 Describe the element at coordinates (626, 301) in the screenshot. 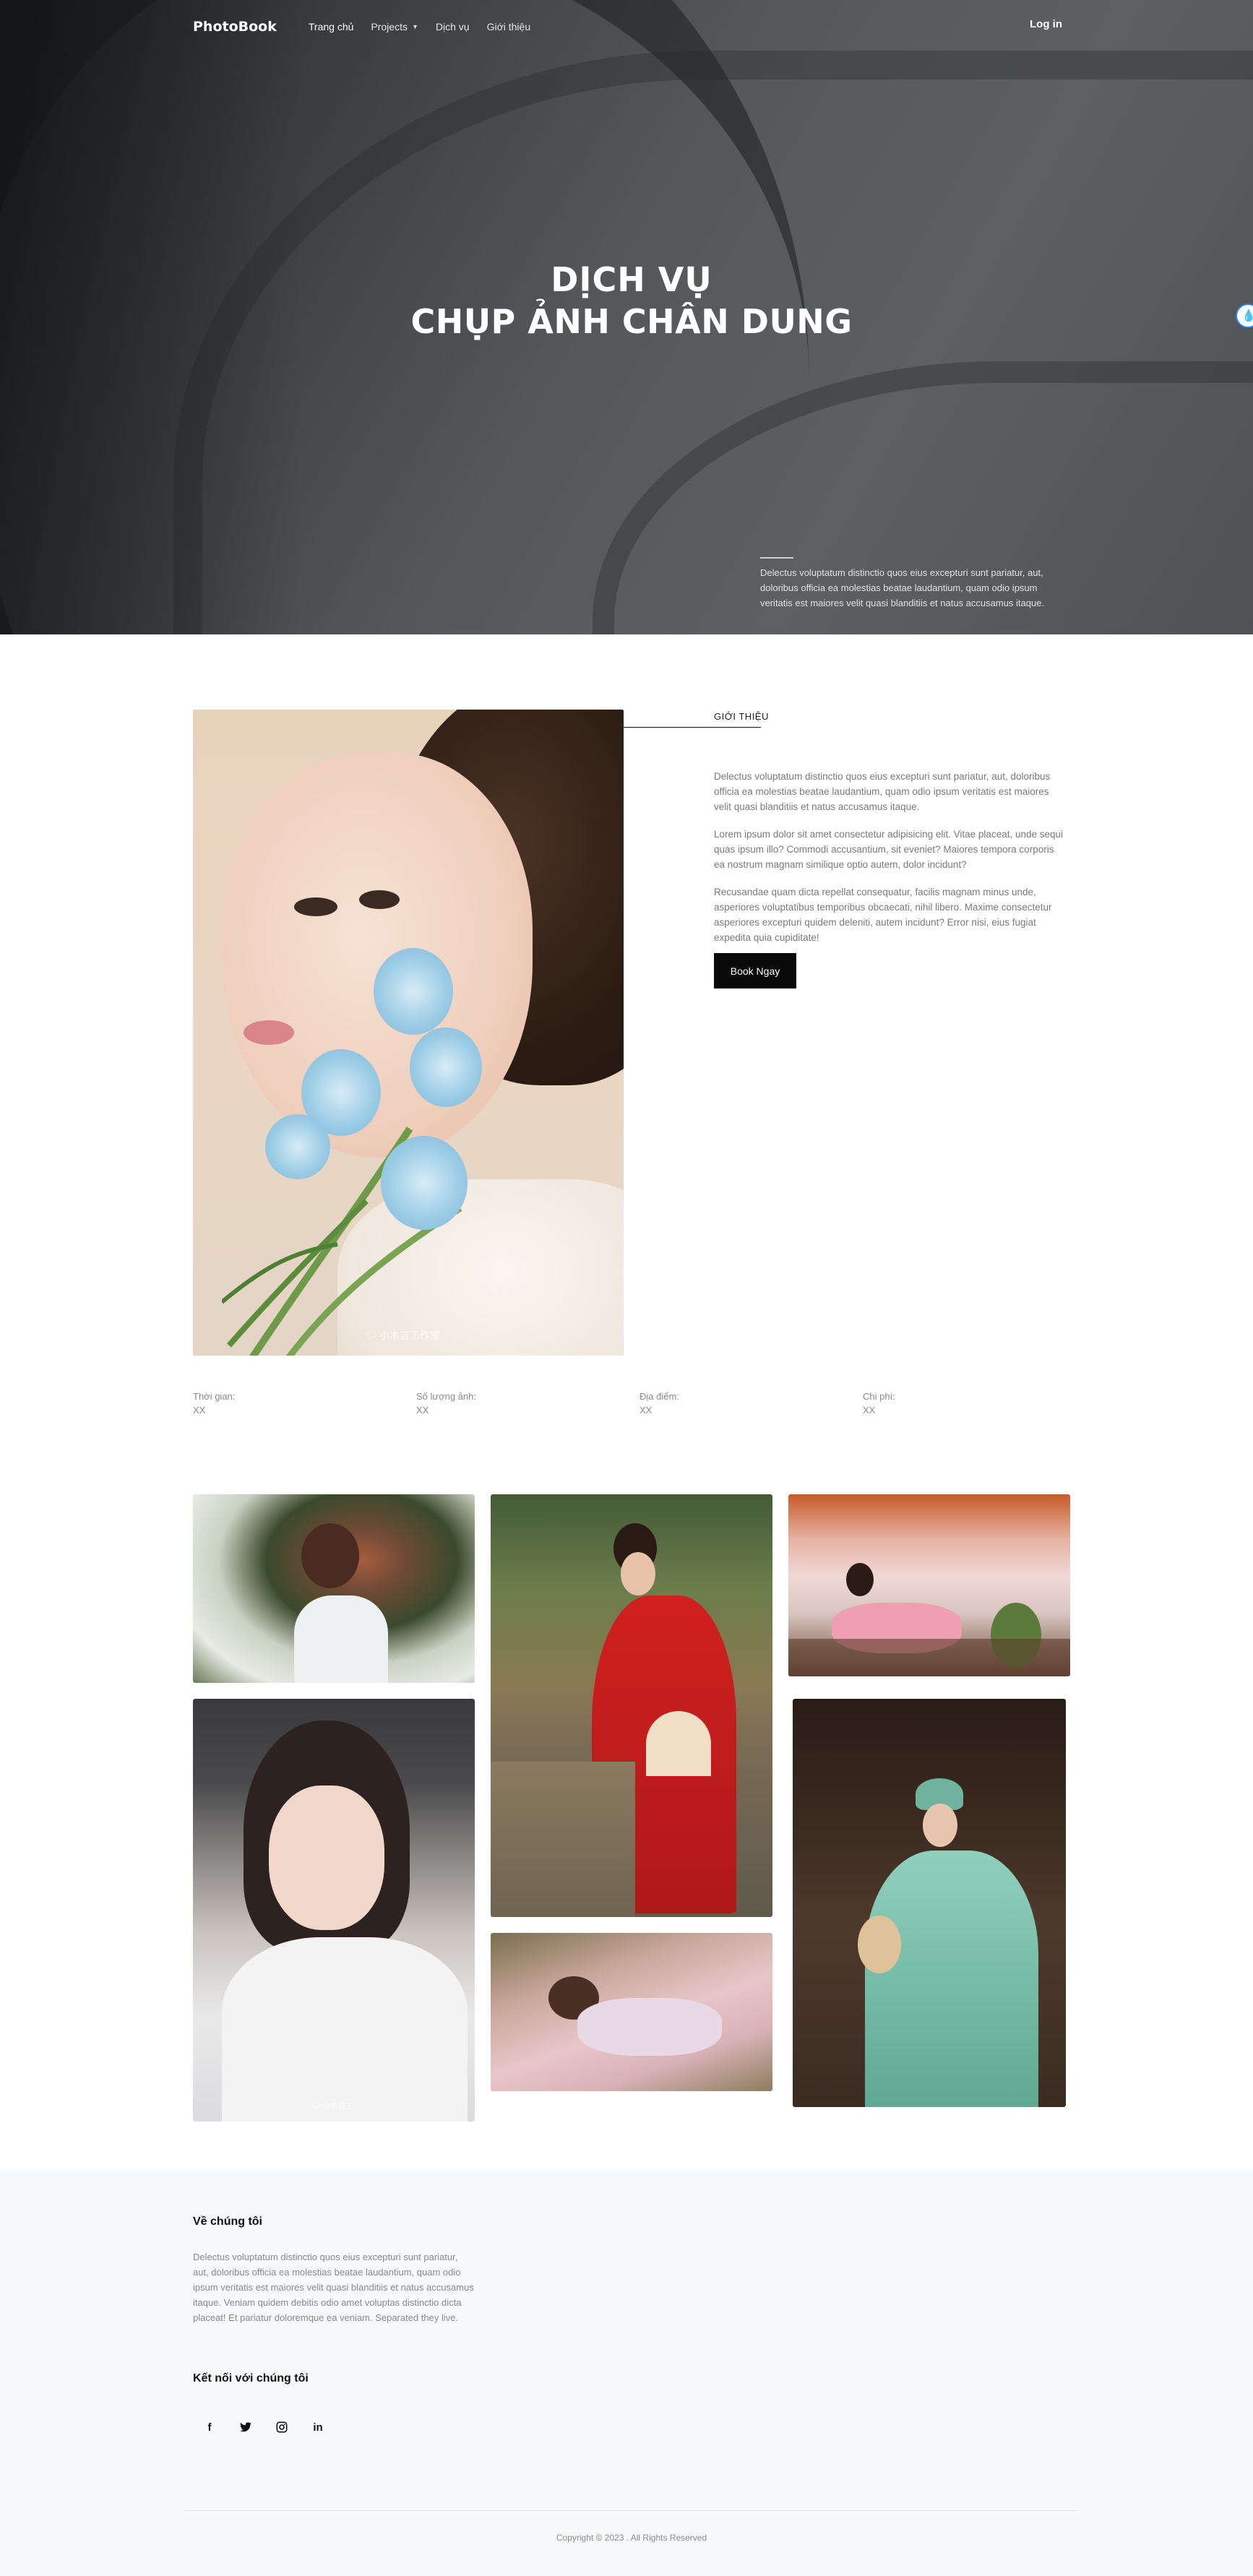

I see `hero-title: DỊCH VỤ CHỤP ẢNH CHÂN DUNG` at that location.